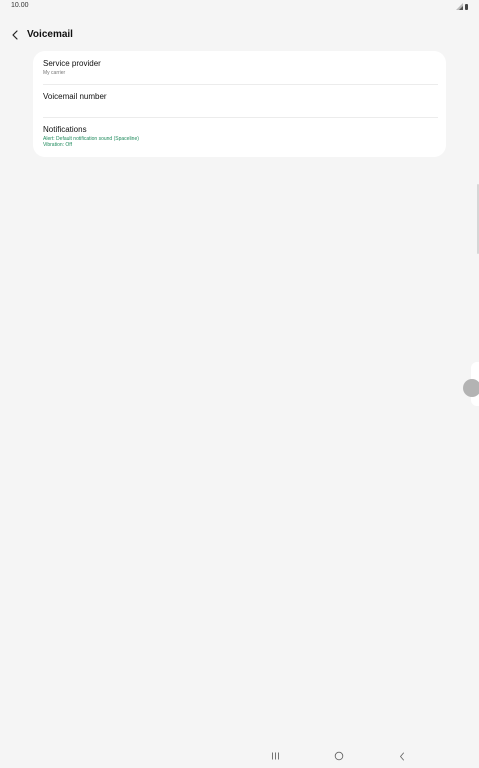 This screenshot has height=768, width=479. What do you see at coordinates (239, 35) in the screenshot?
I see `app-bar: Voicemail` at bounding box center [239, 35].